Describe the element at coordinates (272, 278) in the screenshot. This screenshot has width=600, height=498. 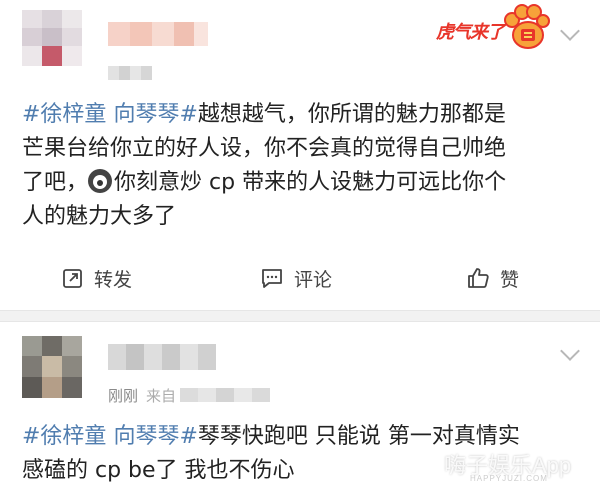
I see `comment-icon` at that location.